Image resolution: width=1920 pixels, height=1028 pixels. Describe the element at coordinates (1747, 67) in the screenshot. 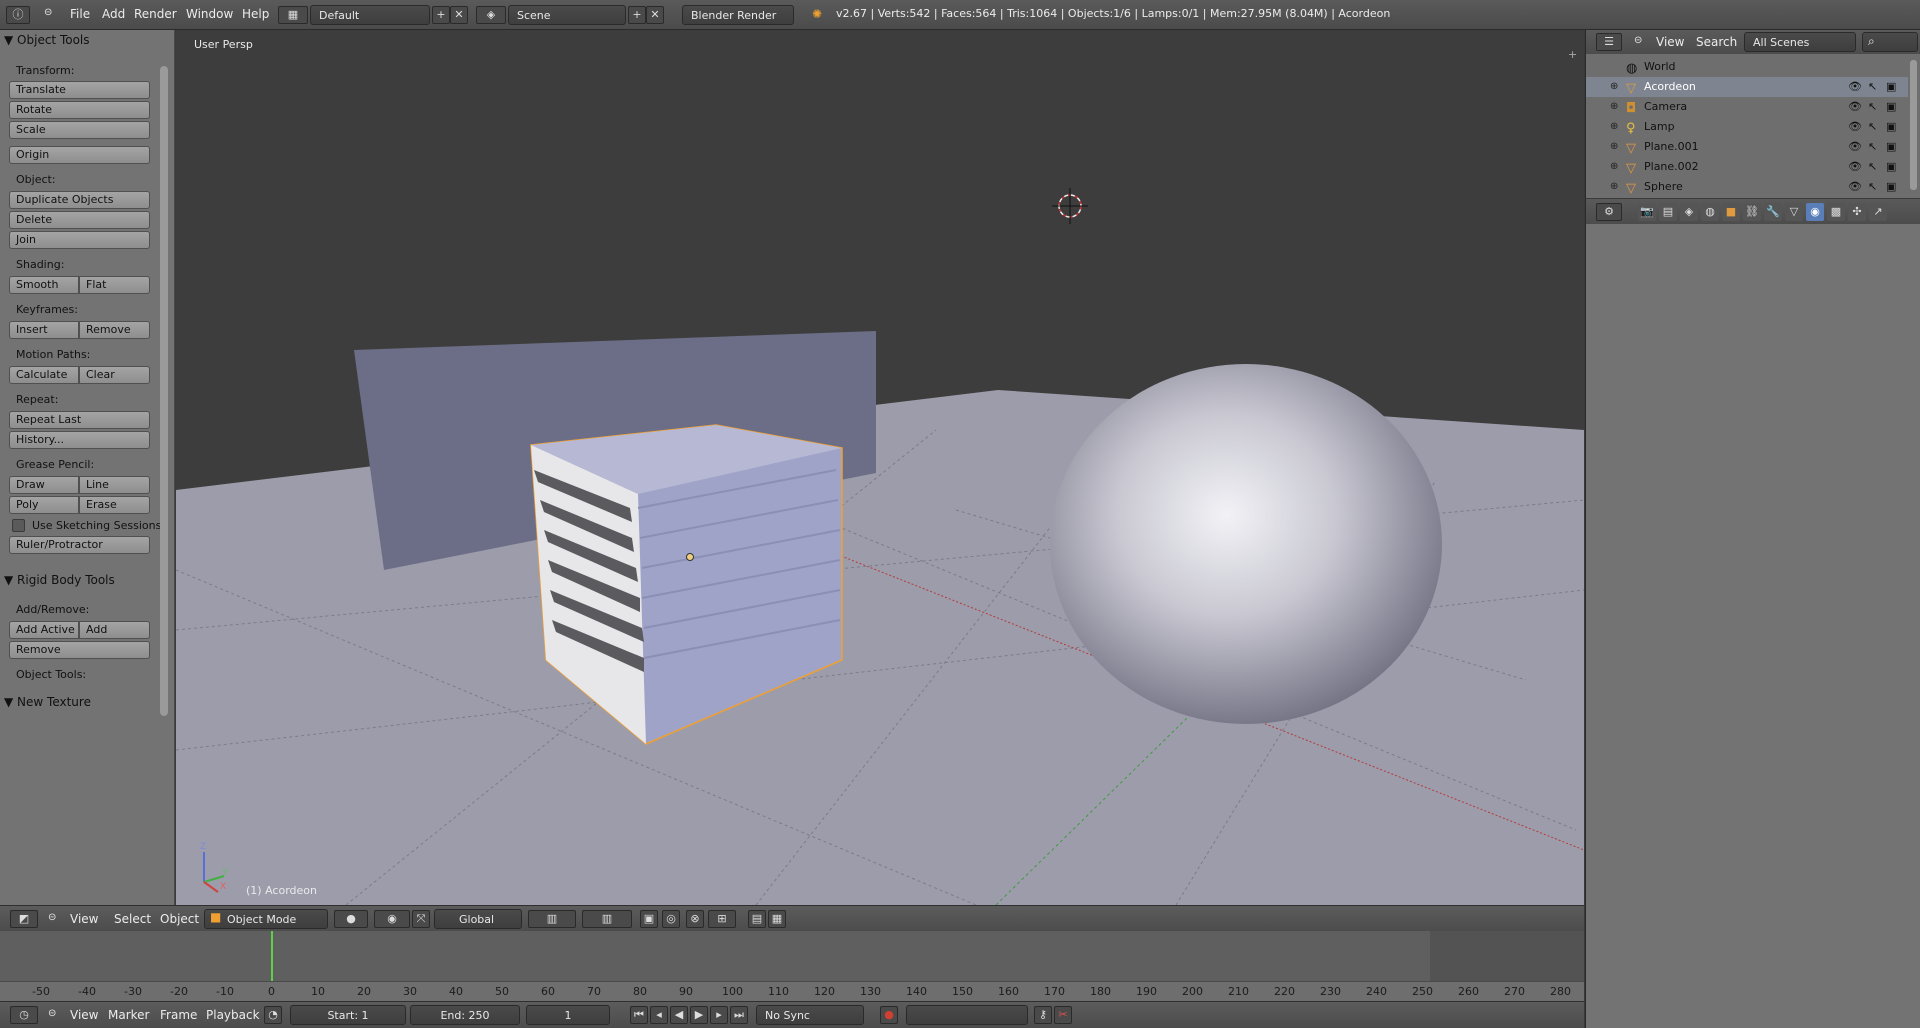

I see `outliner-item: ◍ World` at that location.